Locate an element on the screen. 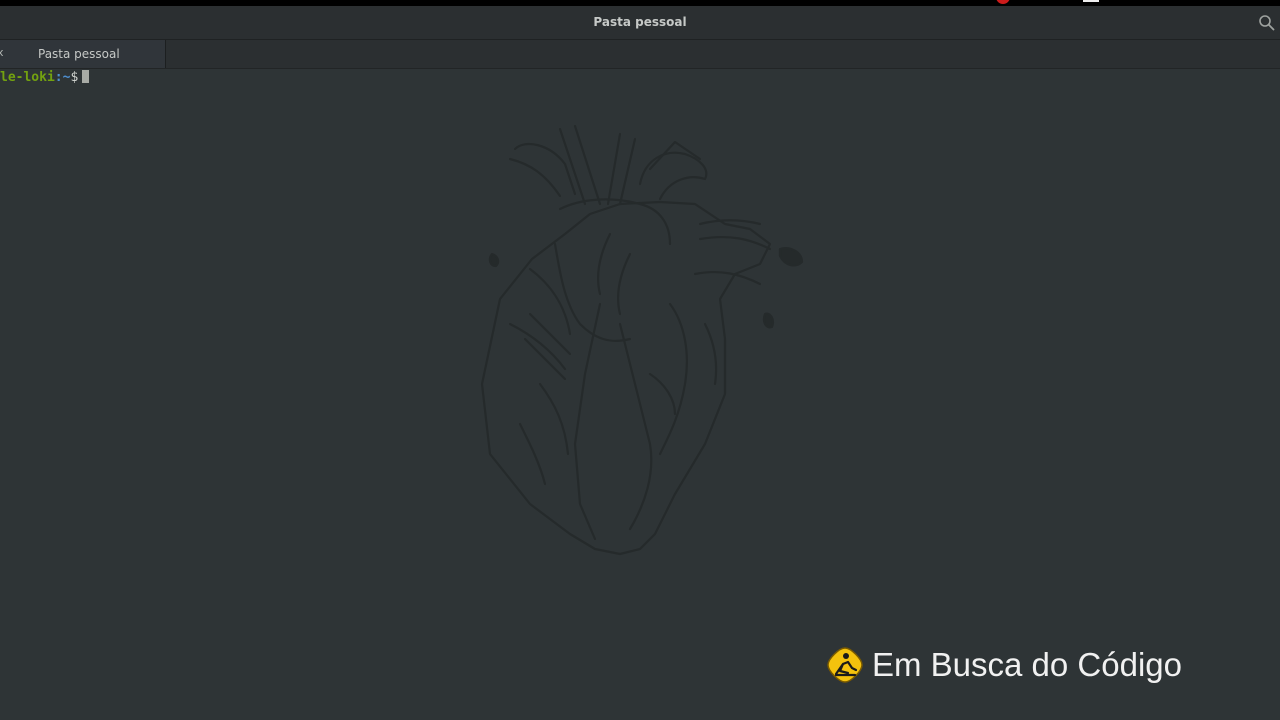 This screenshot has height=720, width=1280. watermark-text: Em Busca do Código is located at coordinates (1027, 664).